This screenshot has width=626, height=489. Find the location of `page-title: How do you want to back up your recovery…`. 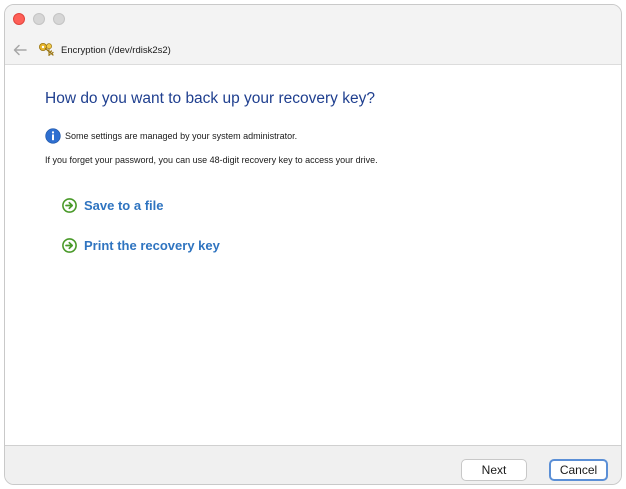

page-title: How do you want to back up your recovery… is located at coordinates (210, 98).